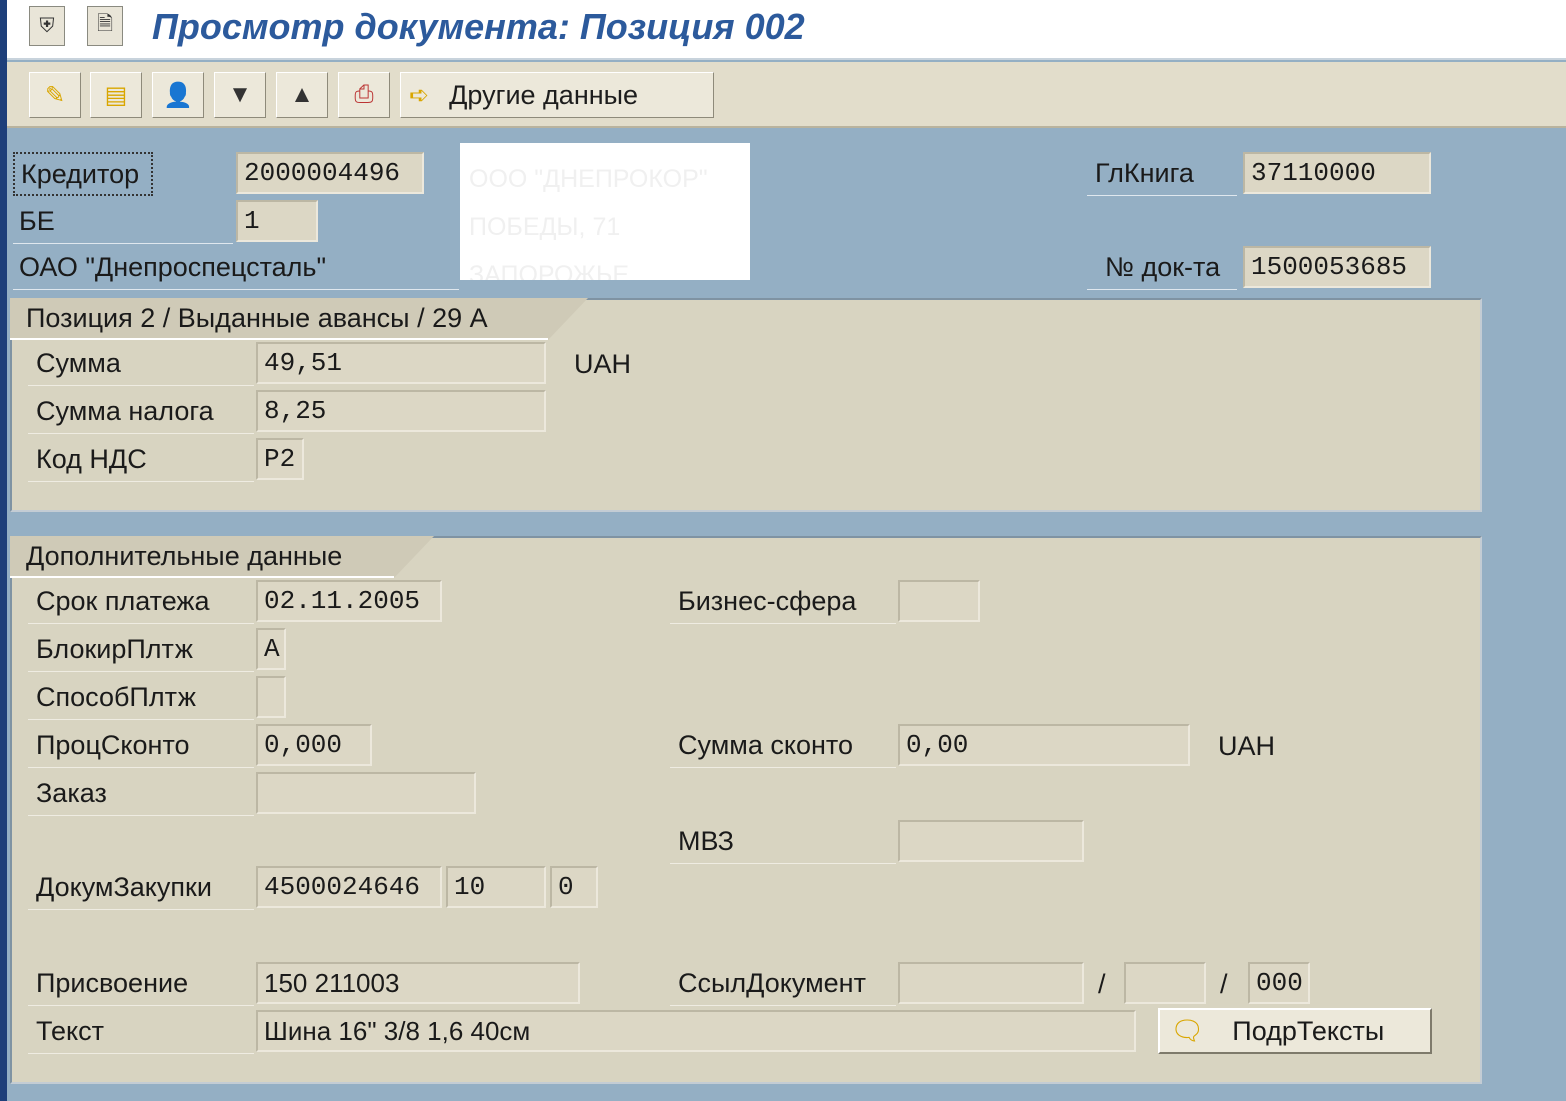 The width and height of the screenshot is (1566, 1101). I want to click on reference-doc-part3-field: 000, so click(1279, 983).